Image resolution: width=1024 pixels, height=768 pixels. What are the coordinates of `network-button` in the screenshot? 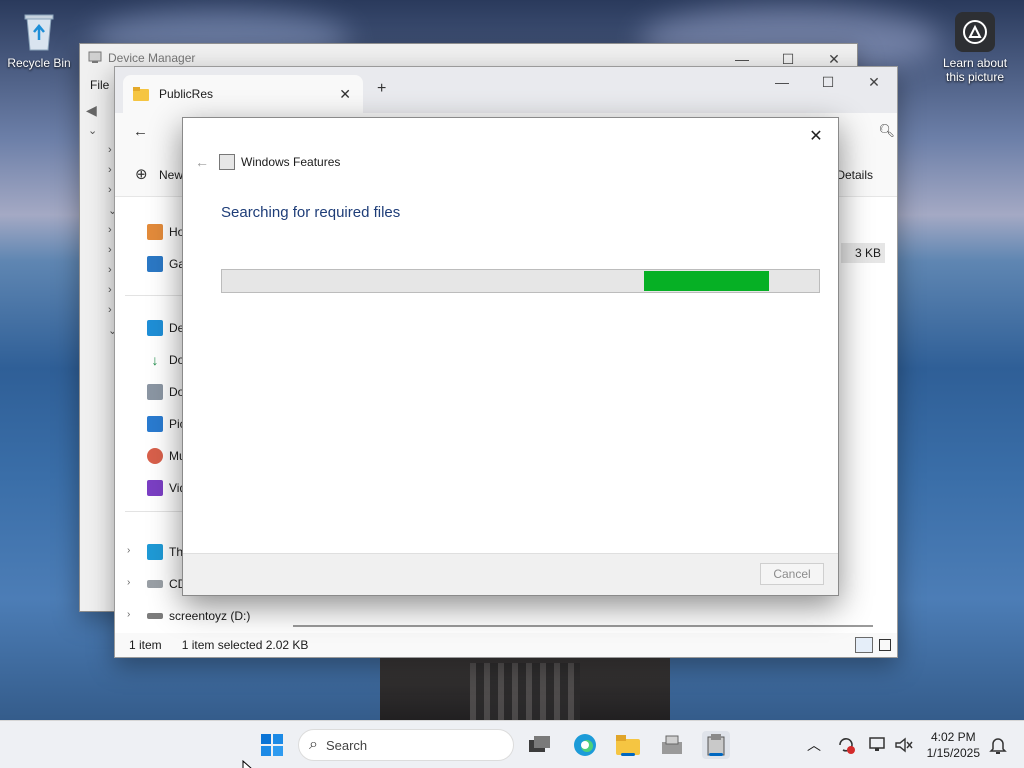 It's located at (878, 745).